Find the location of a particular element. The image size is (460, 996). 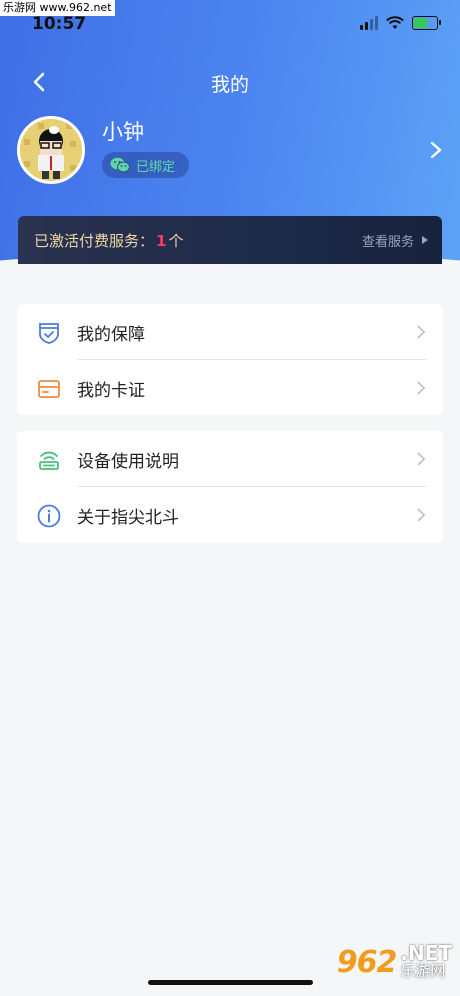

view-services-label: 查看服务 is located at coordinates (387, 242).